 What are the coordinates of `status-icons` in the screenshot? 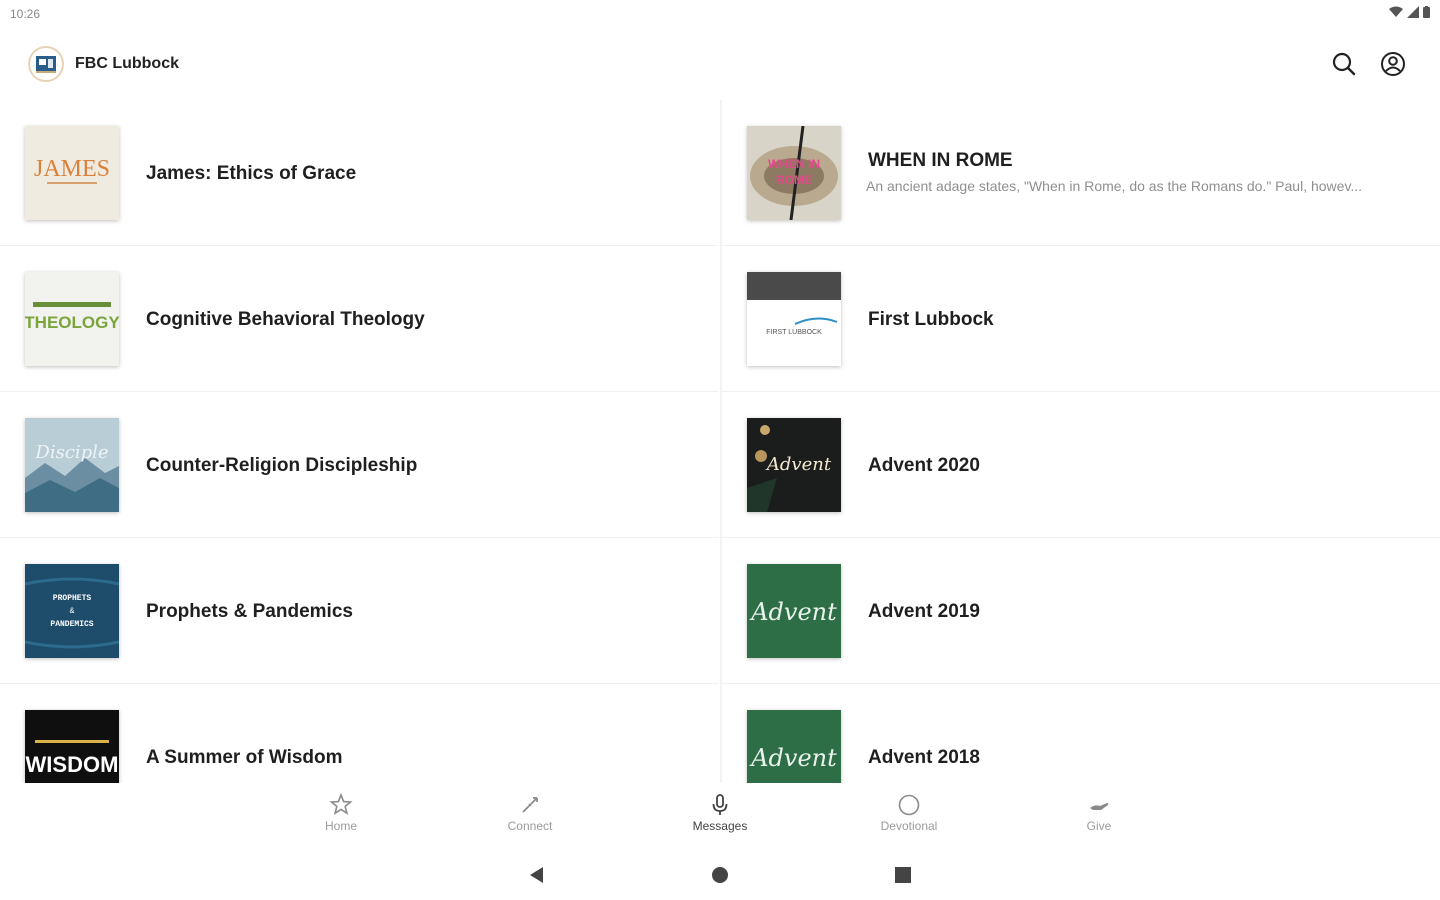 It's located at (1409, 12).